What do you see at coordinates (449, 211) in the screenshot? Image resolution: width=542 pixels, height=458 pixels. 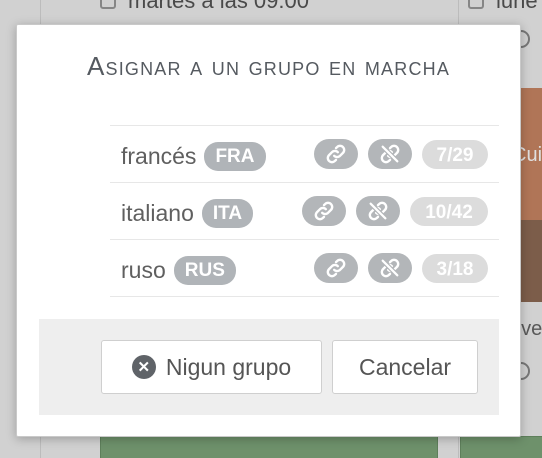 I see `member-count: 10/42` at bounding box center [449, 211].